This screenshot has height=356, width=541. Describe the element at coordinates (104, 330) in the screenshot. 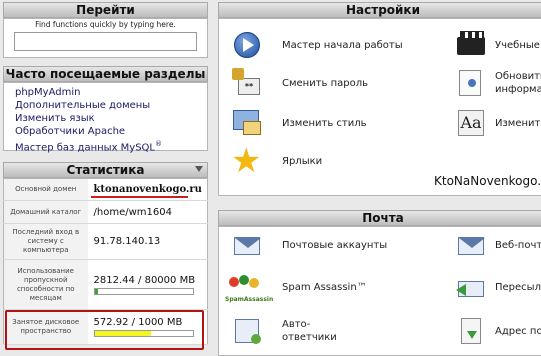

I see `disk-highlight-frame` at that location.